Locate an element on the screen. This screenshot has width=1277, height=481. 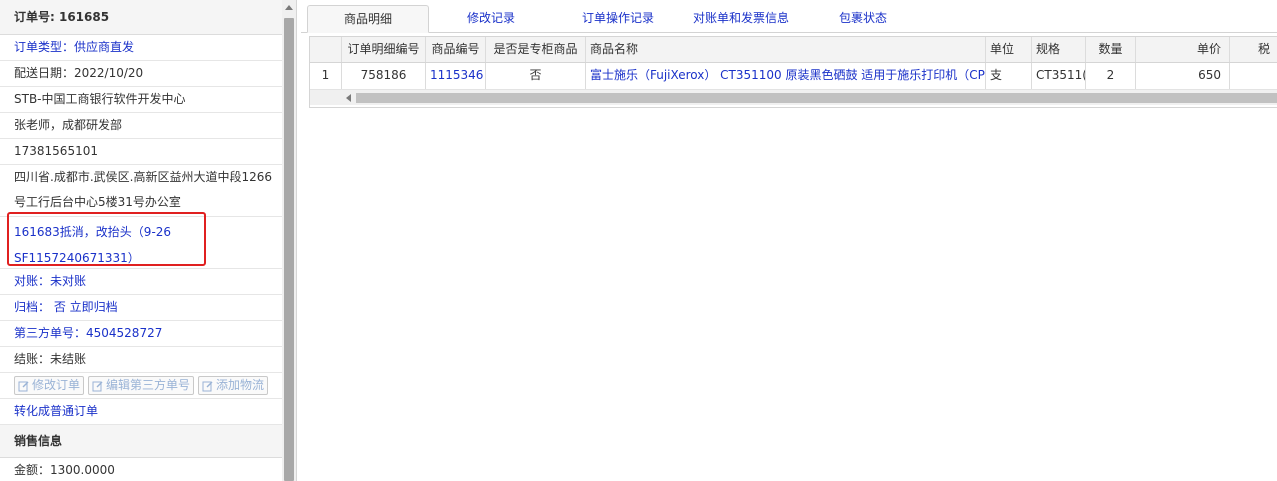
grid-horizontal-scrollbar is located at coordinates (793, 97).